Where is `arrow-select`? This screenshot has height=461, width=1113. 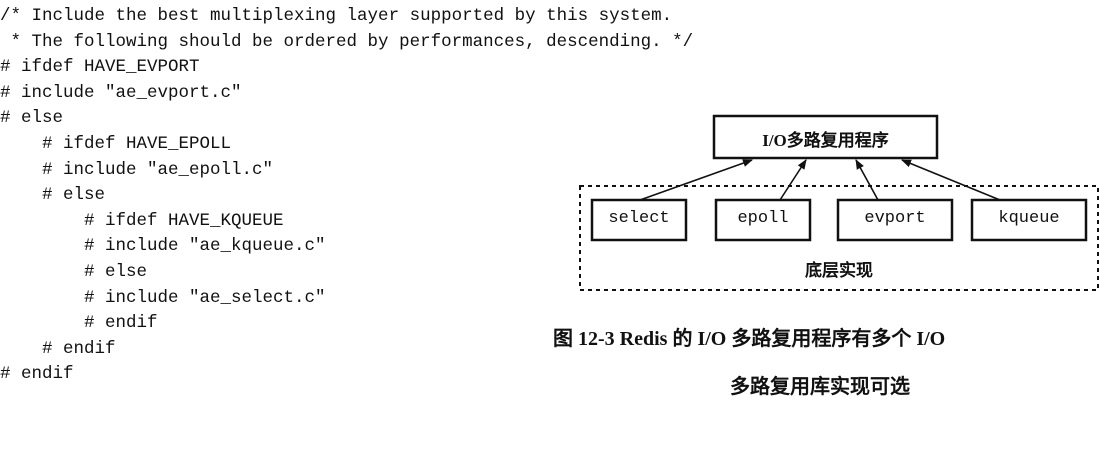 arrow-select is located at coordinates (696, 180).